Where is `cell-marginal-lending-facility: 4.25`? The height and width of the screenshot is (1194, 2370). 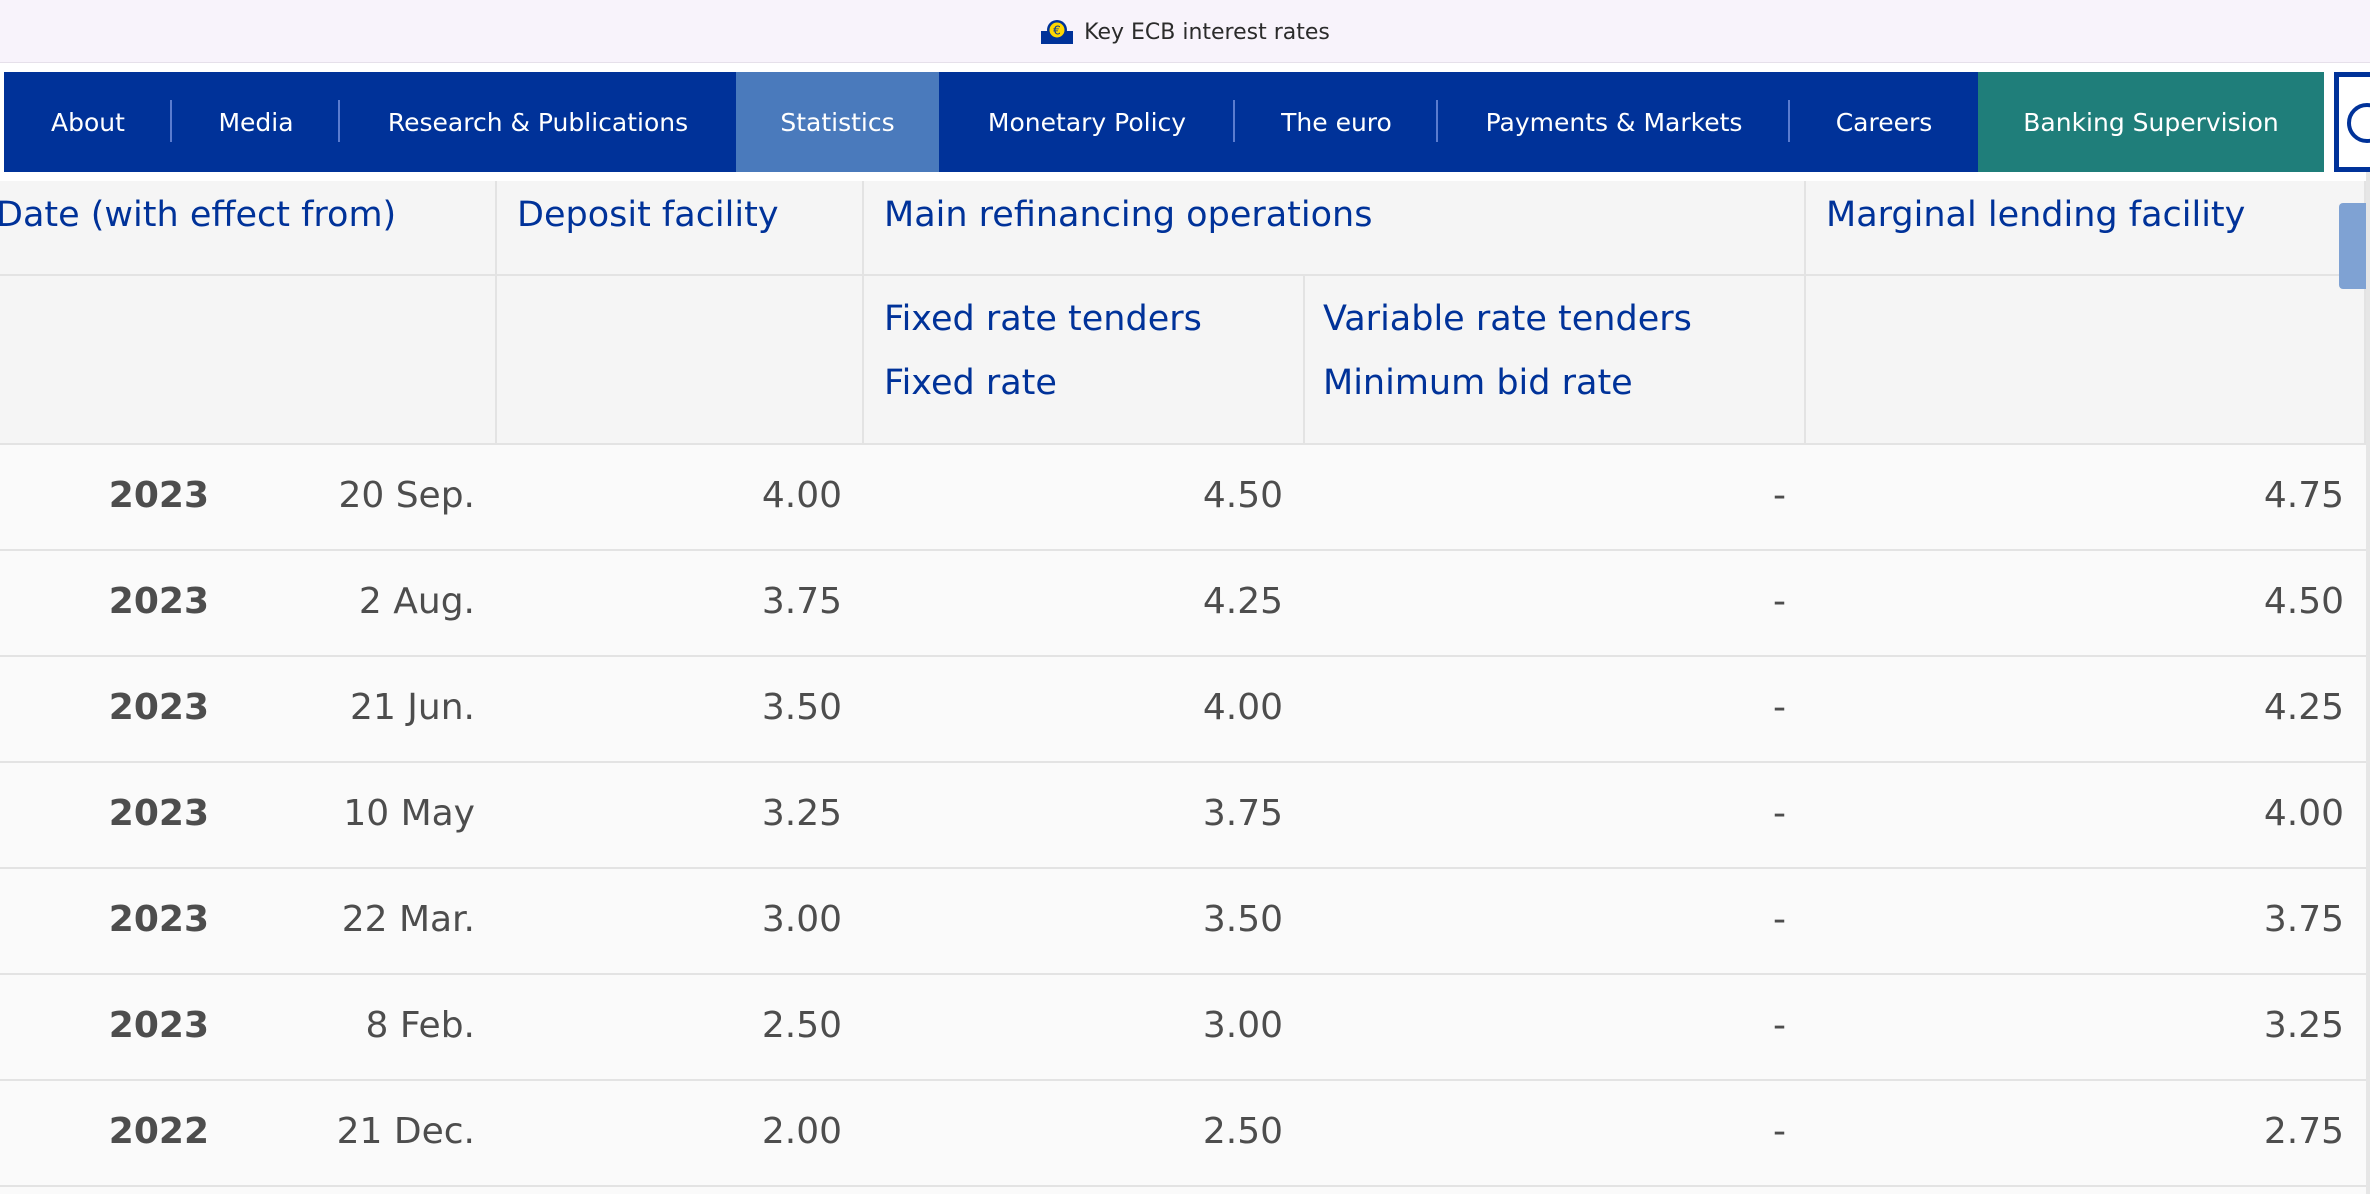 cell-marginal-lending-facility: 4.25 is located at coordinates (2303, 707).